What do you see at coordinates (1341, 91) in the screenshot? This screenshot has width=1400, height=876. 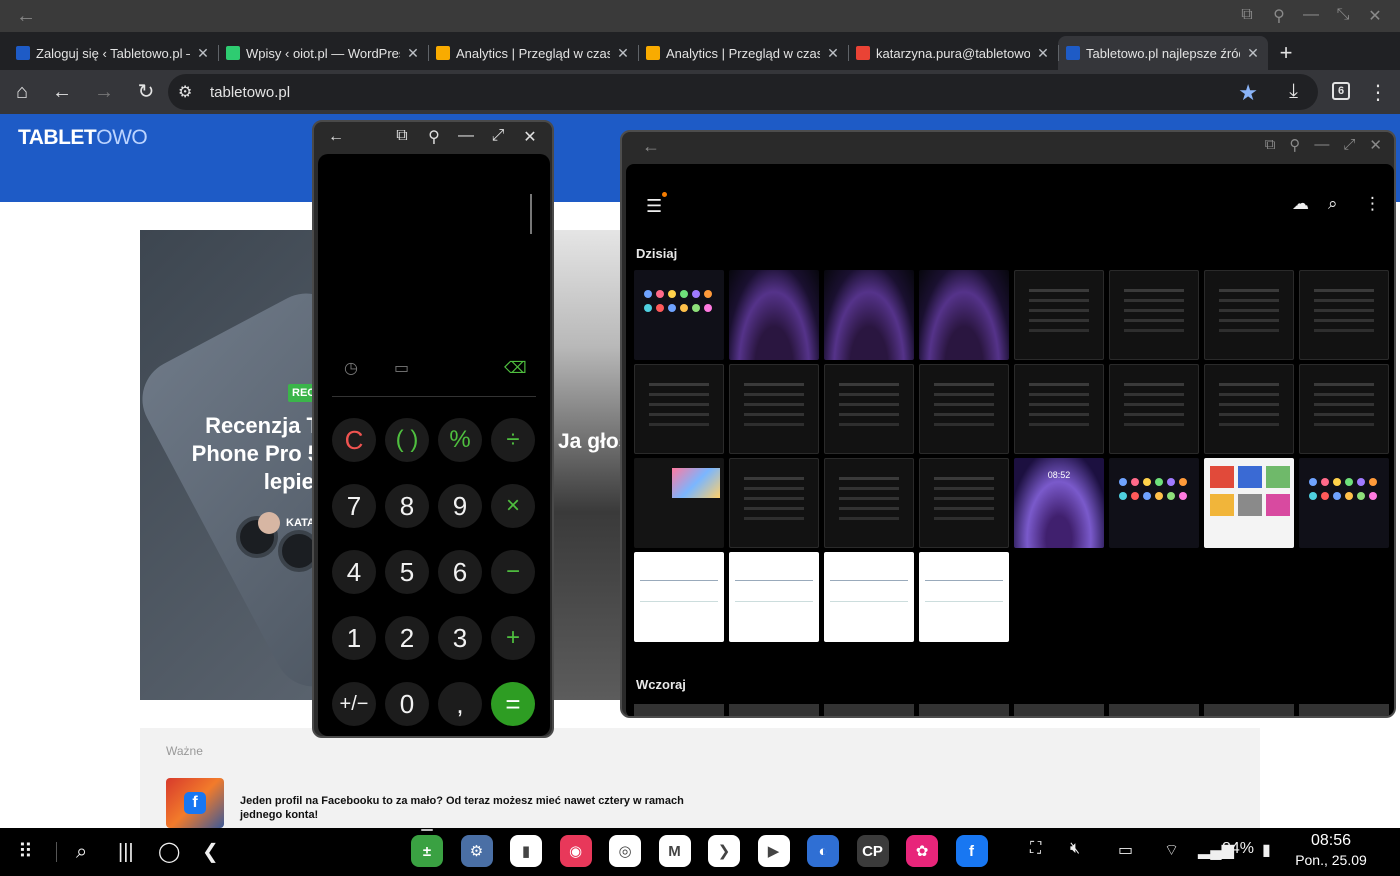 I see `tab-count-button: 6` at bounding box center [1341, 91].